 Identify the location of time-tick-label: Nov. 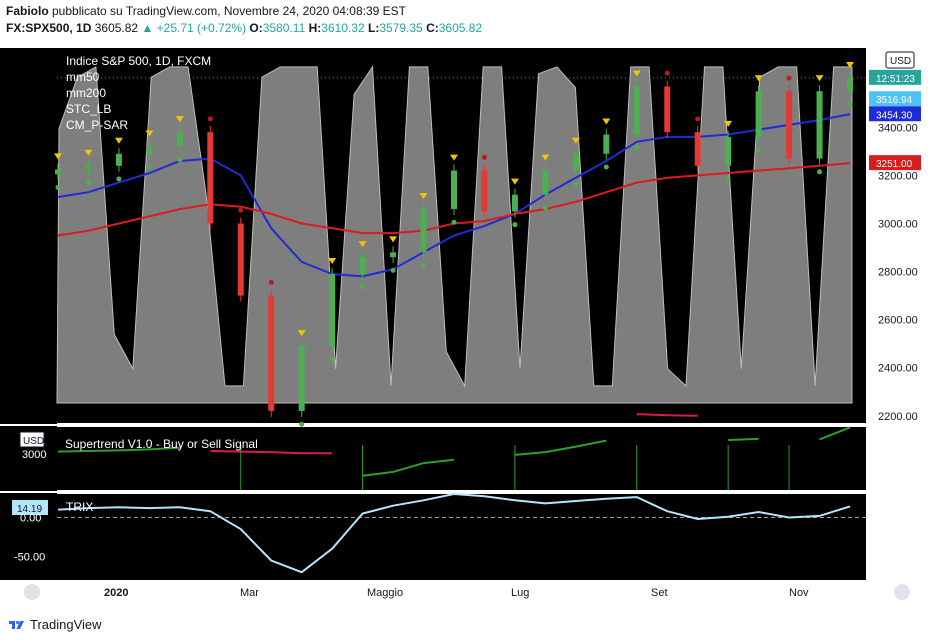
(799, 593).